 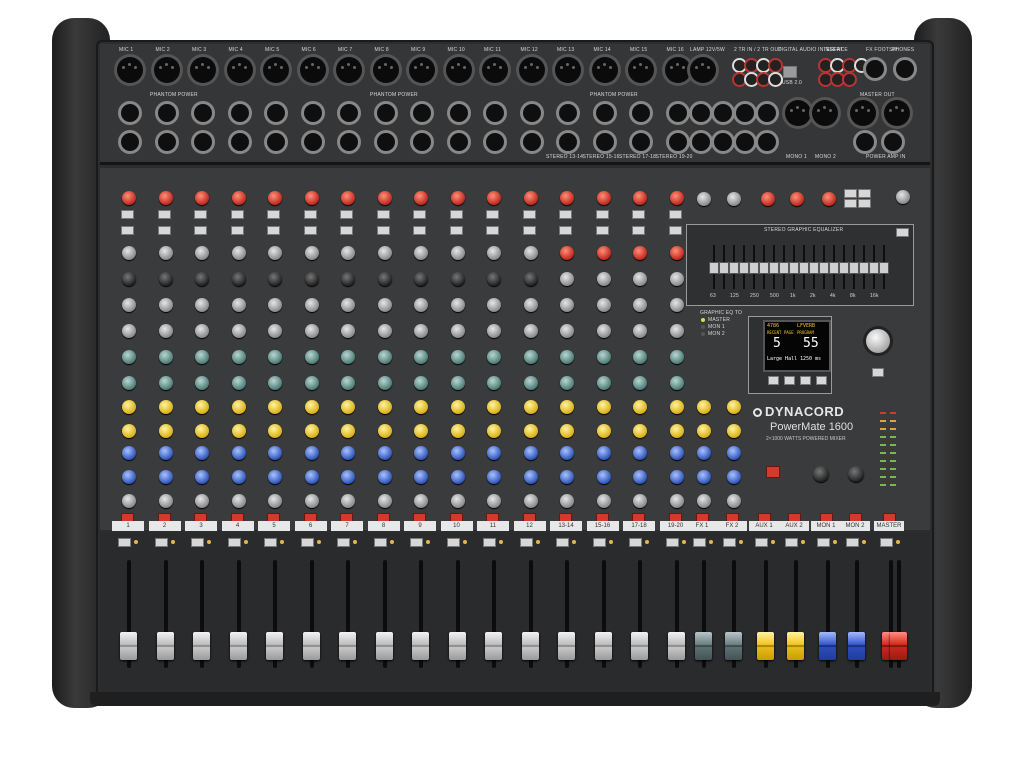 What do you see at coordinates (856, 474) in the screenshot?
I see `mon-level-knob` at bounding box center [856, 474].